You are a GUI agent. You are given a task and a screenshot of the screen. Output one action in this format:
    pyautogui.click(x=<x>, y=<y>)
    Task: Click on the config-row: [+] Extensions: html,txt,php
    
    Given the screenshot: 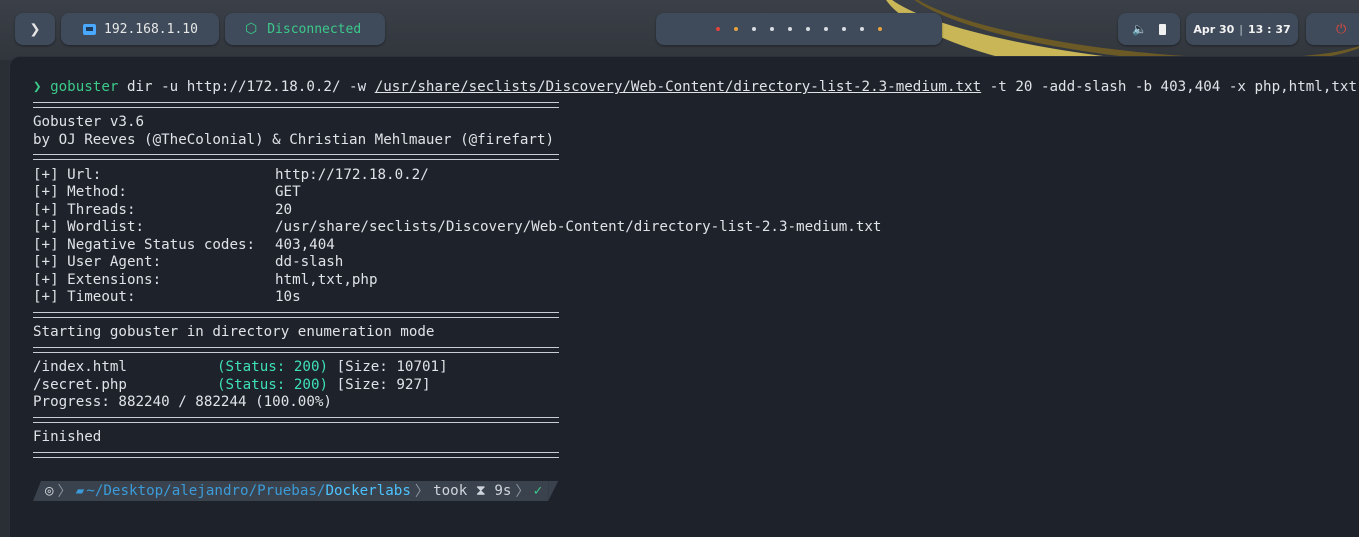 What is the action you would take?
    pyautogui.click(x=695, y=281)
    